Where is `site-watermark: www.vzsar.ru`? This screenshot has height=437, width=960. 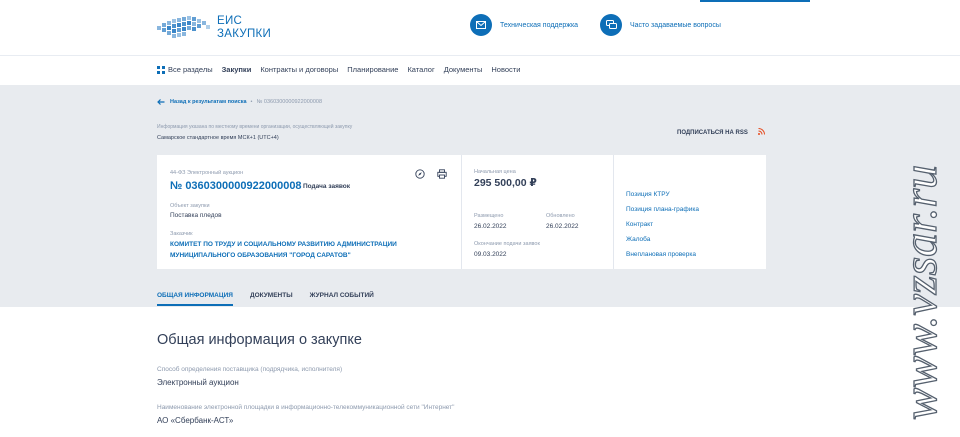
site-watermark: www.vzsar.ru is located at coordinates (920, 292).